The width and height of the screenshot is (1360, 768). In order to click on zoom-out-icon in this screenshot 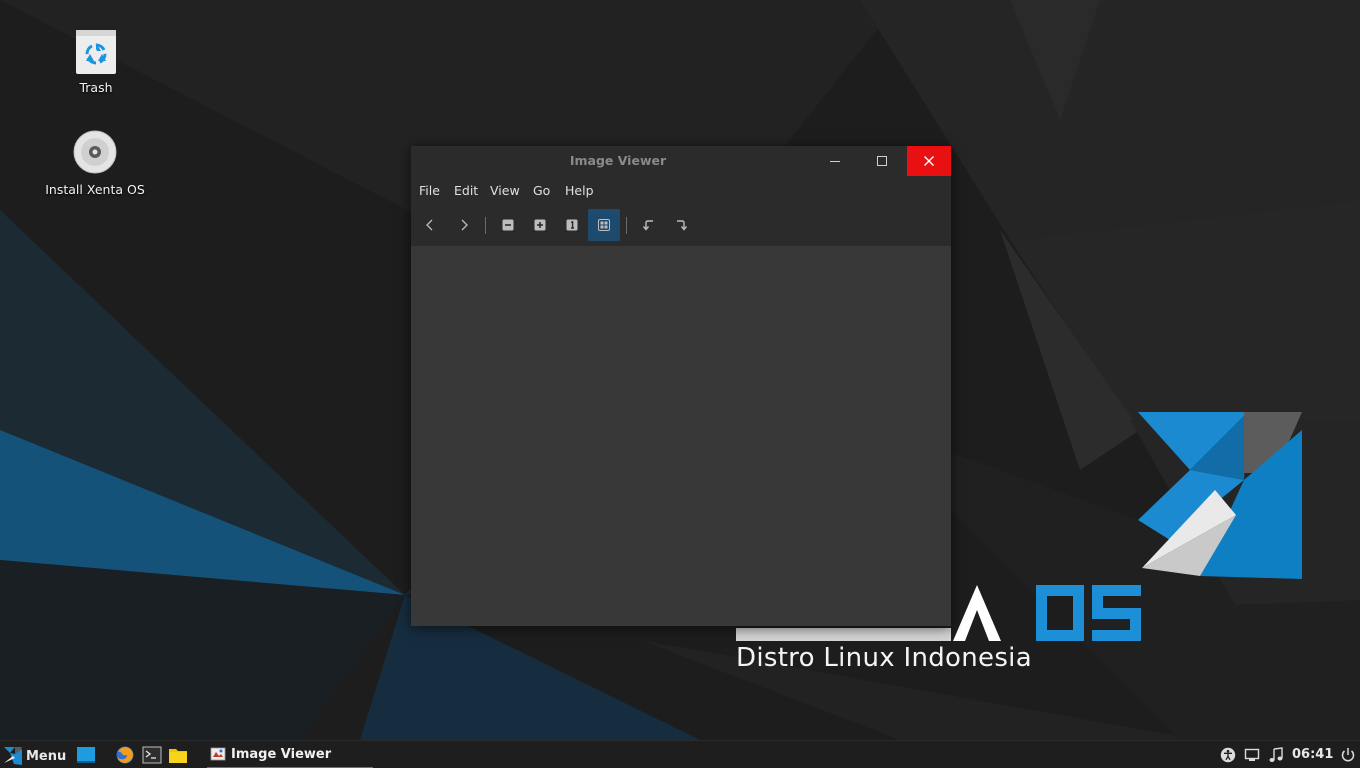, I will do `click(508, 225)`.